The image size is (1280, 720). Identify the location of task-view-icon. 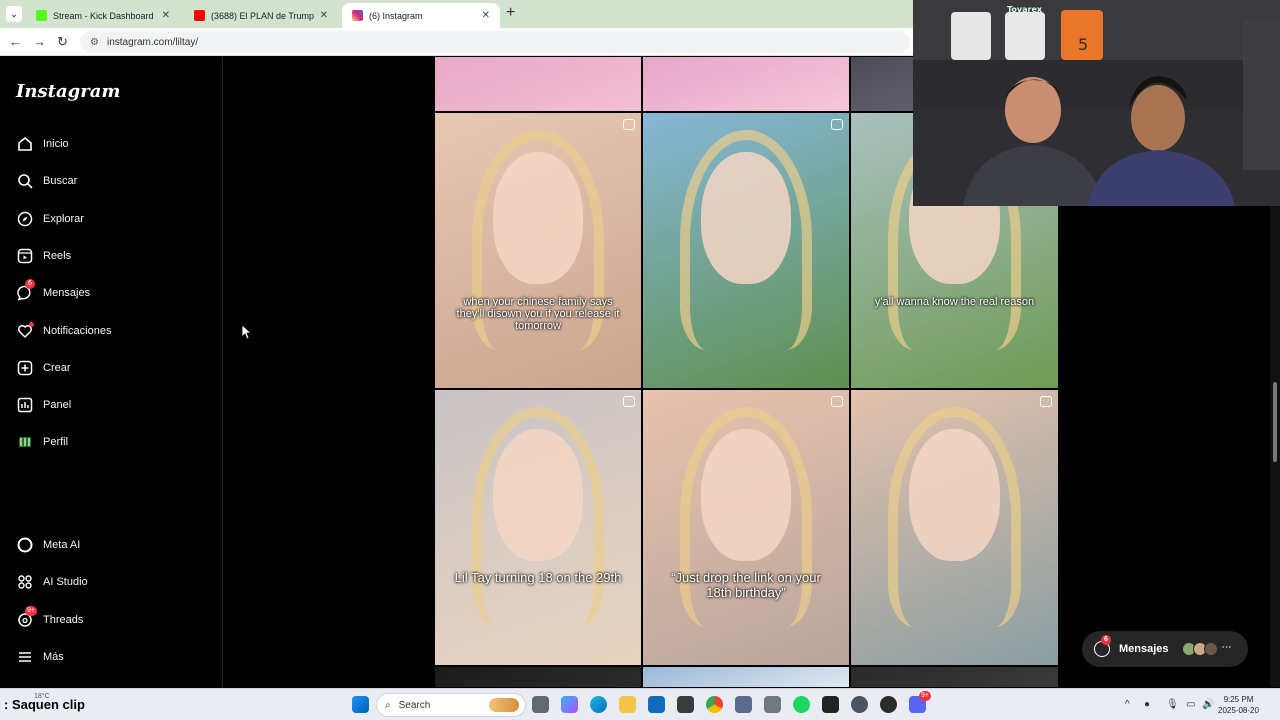
(540, 704).